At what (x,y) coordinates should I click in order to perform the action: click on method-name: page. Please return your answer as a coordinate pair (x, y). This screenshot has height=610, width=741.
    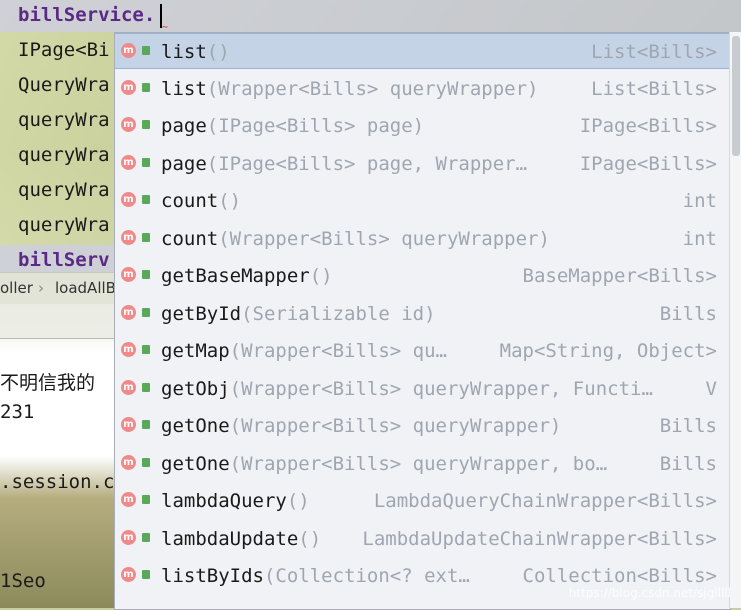
    Looking at the image, I should click on (184, 126).